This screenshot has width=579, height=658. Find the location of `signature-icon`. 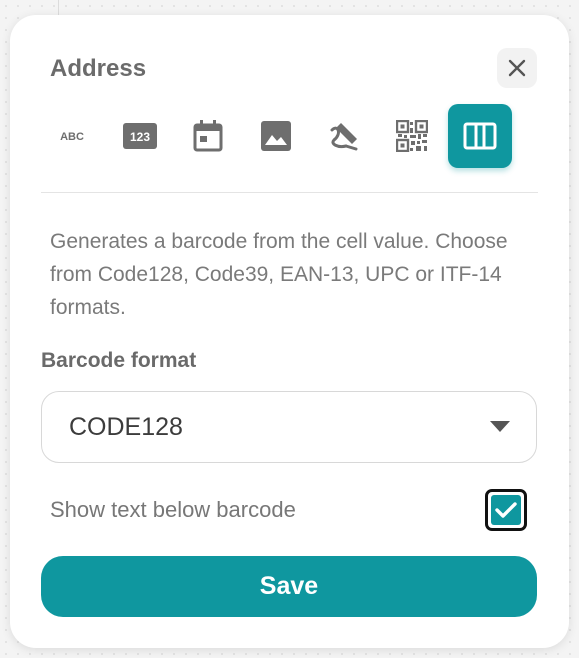

signature-icon is located at coordinates (344, 137).